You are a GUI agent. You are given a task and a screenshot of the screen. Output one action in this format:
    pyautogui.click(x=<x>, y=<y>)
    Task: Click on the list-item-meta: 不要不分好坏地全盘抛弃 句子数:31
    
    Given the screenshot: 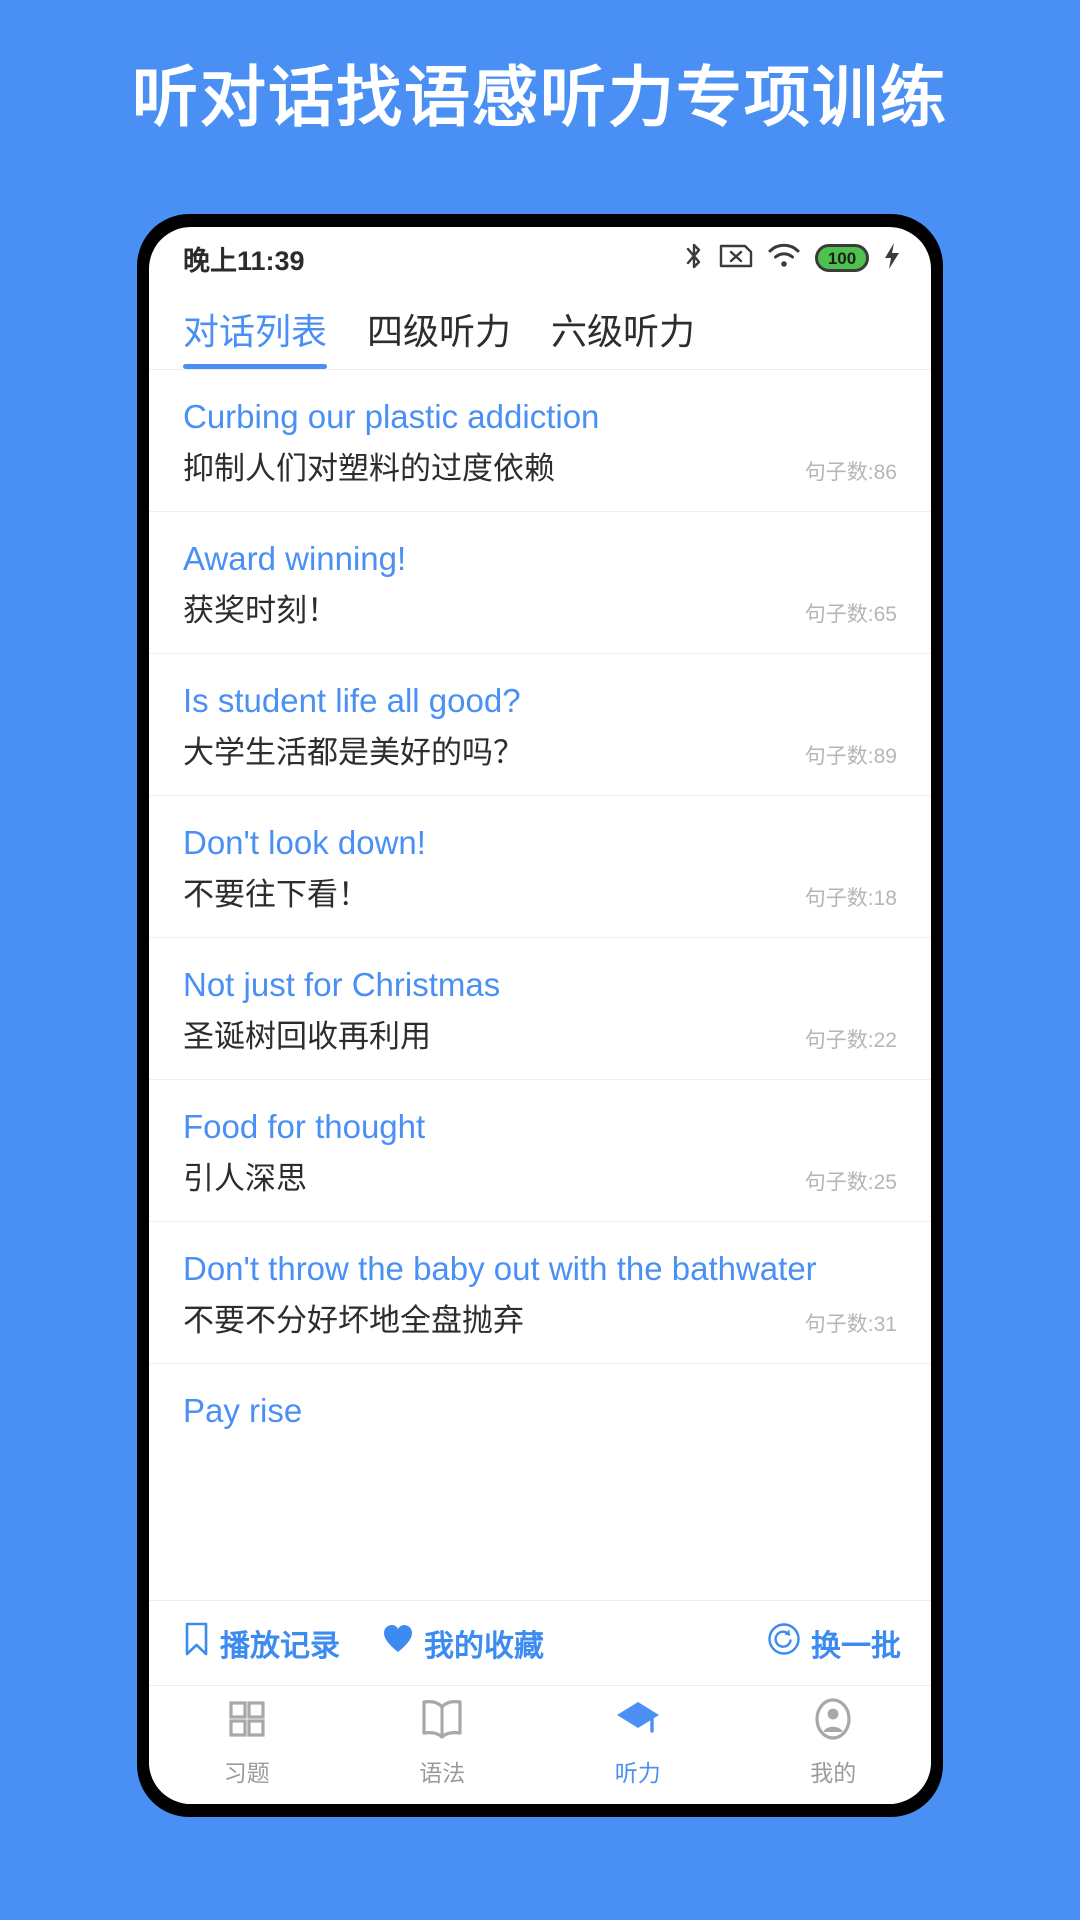 What is the action you would take?
    pyautogui.click(x=540, y=1321)
    